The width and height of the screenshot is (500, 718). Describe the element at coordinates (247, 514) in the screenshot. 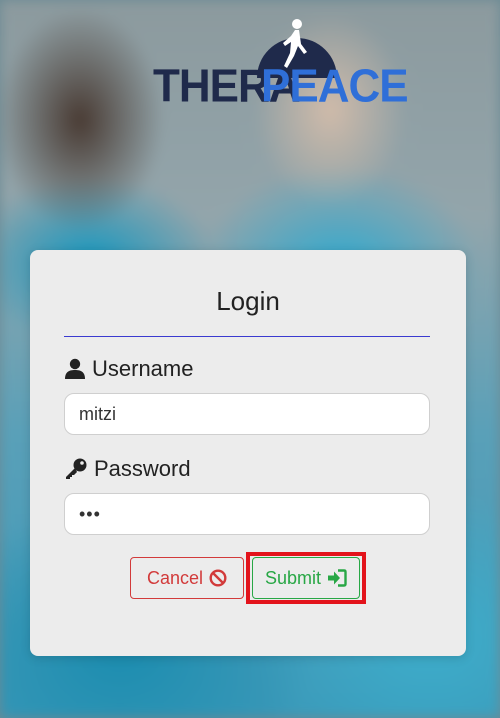

I see `password-input` at that location.